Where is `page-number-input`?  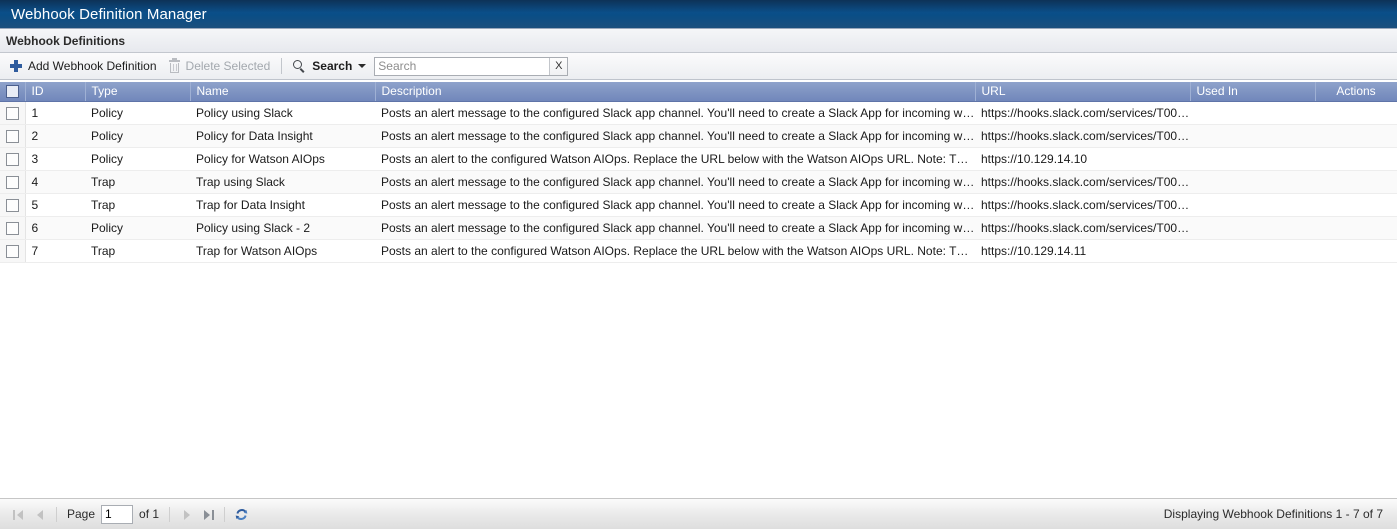
page-number-input is located at coordinates (117, 514).